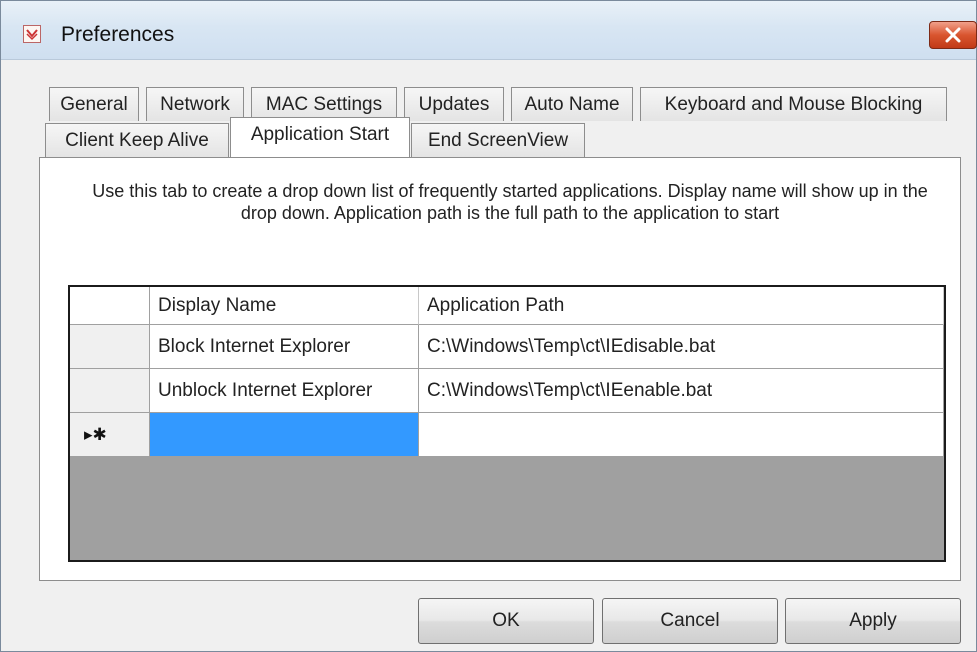  What do you see at coordinates (873, 621) in the screenshot?
I see `apply-button: Apply` at bounding box center [873, 621].